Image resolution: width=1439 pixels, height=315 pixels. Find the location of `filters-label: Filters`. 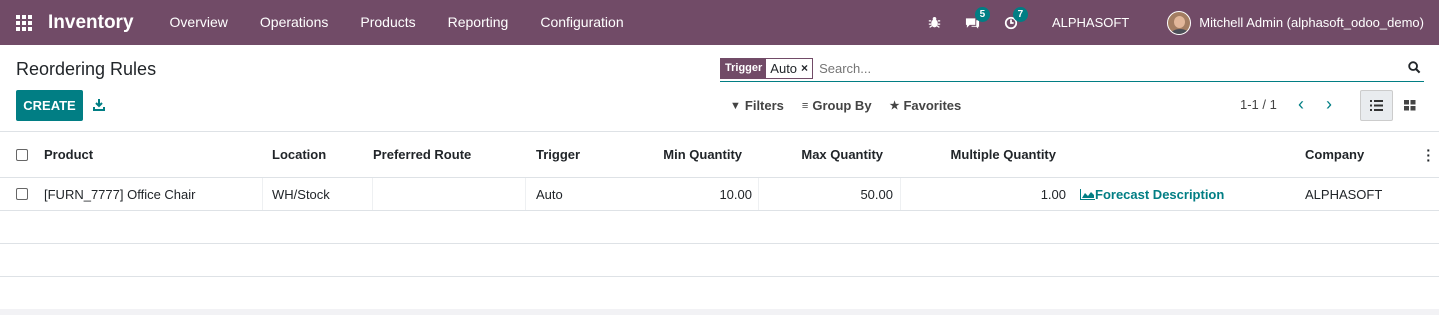

filters-label: Filters is located at coordinates (764, 105).